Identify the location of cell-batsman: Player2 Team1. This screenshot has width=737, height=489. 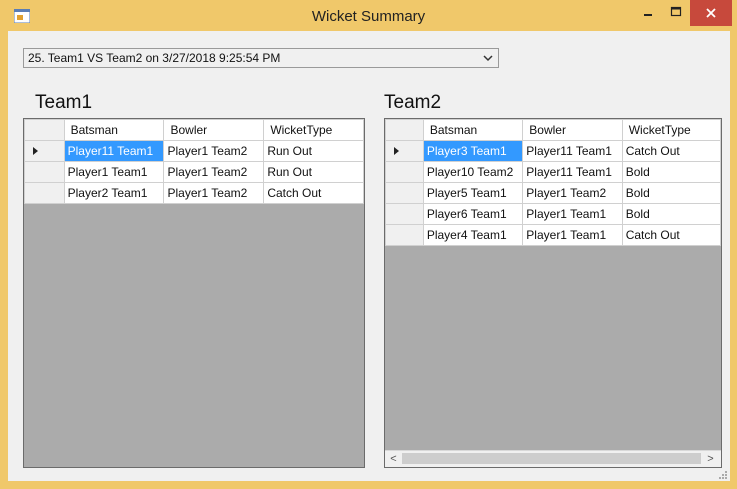
(114, 193).